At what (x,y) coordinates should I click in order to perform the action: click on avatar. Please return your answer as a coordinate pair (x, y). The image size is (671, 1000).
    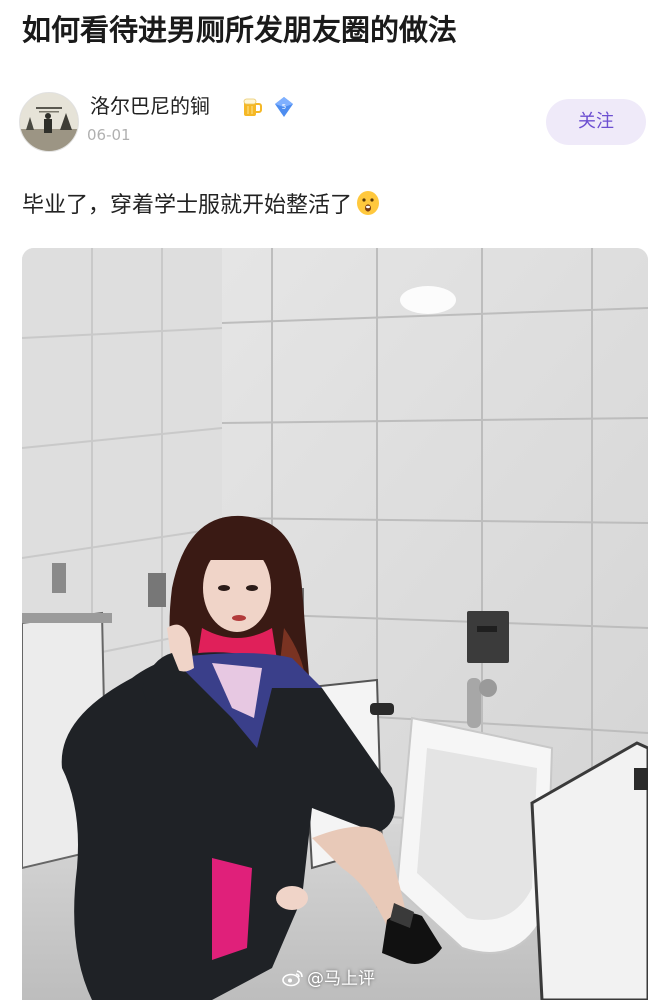
    Looking at the image, I should click on (49, 122).